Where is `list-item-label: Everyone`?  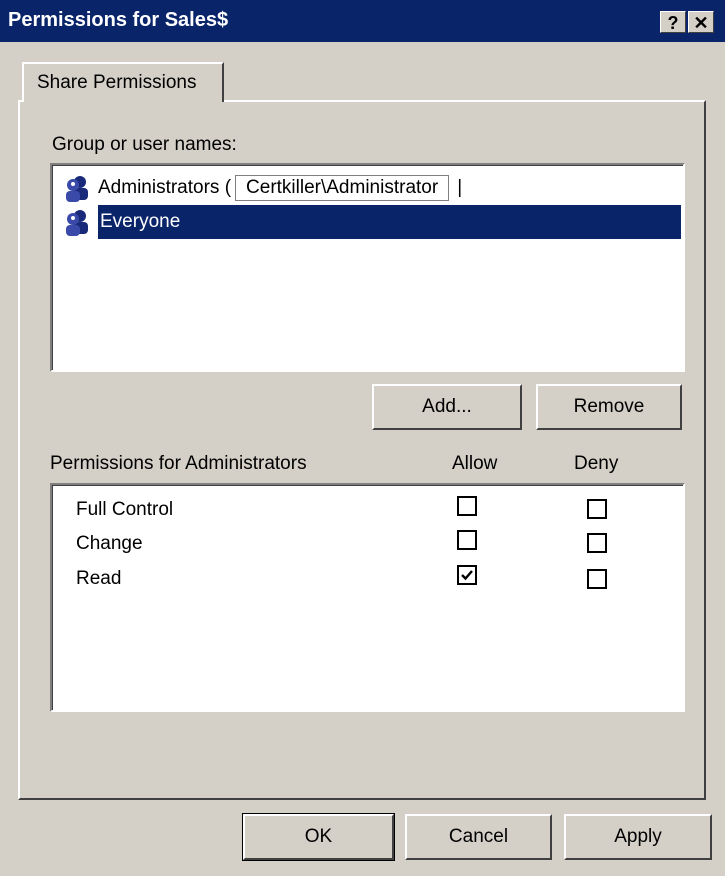 list-item-label: Everyone is located at coordinates (389, 222).